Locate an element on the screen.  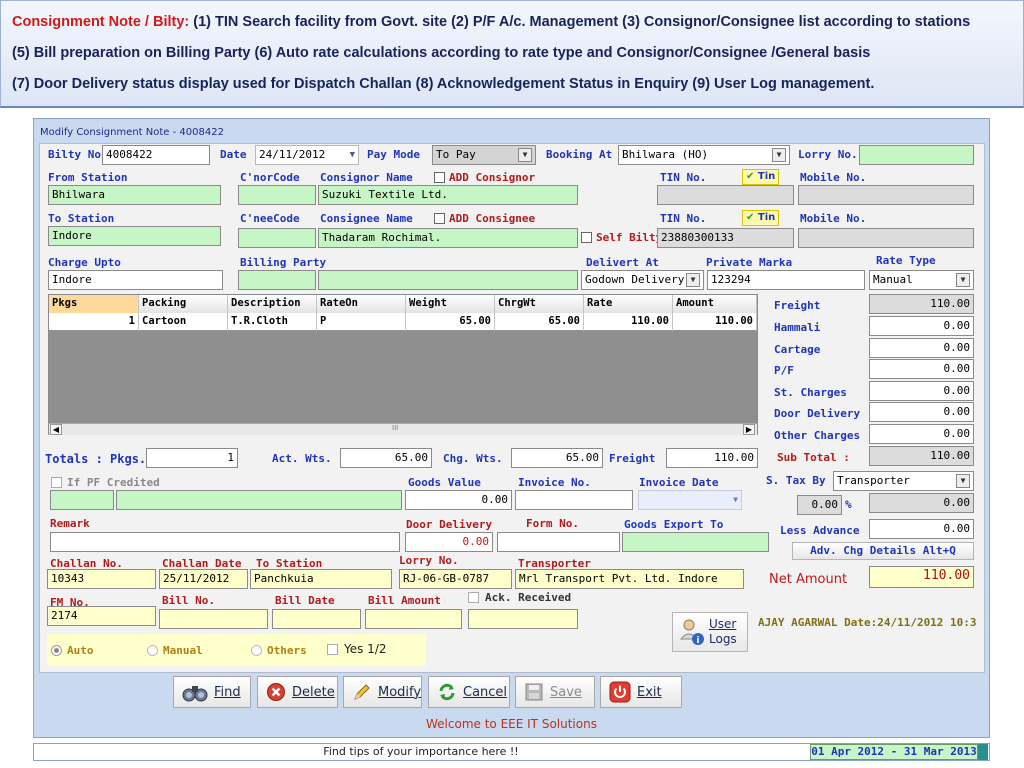
modify-button: Modify is located at coordinates (382, 692).